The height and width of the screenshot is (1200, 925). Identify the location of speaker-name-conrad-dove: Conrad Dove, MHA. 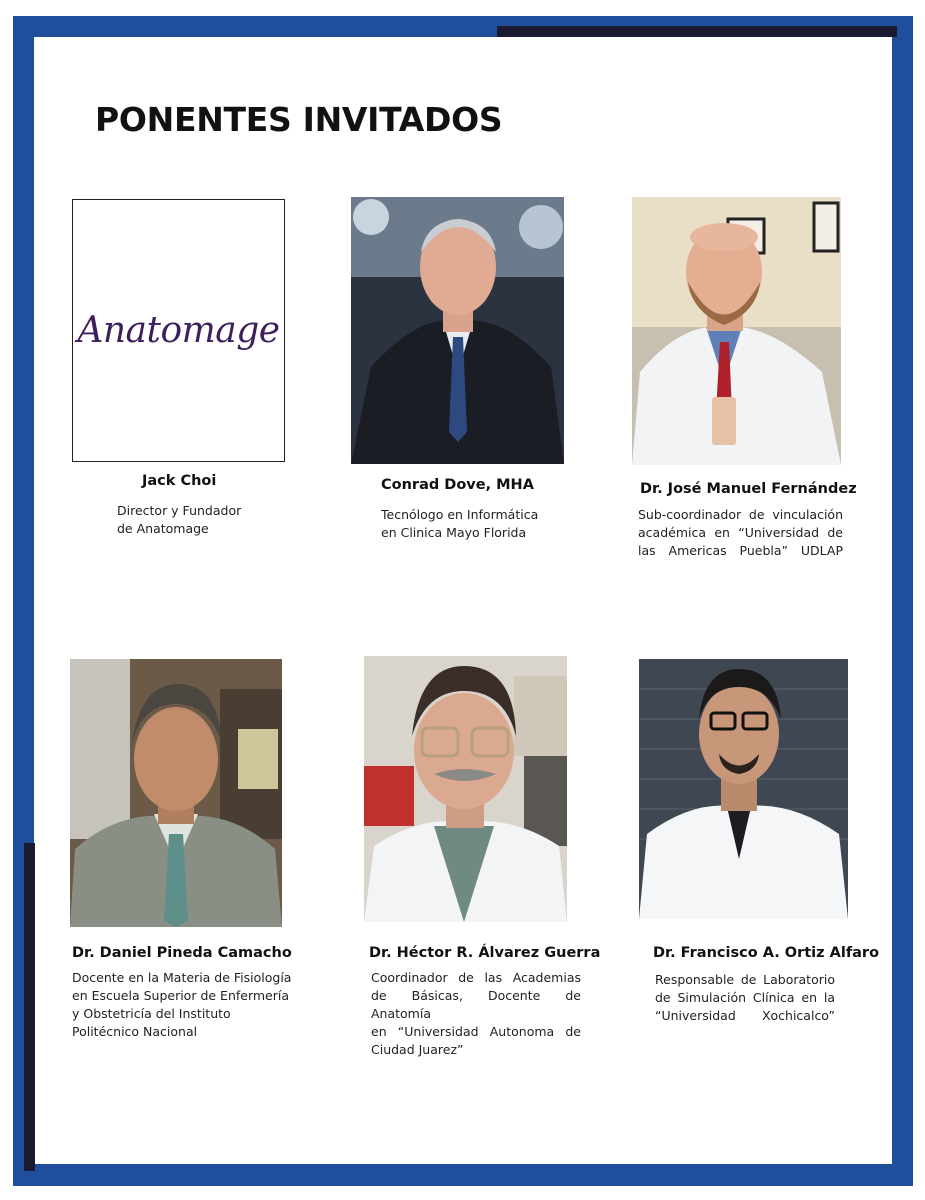
(457, 485).